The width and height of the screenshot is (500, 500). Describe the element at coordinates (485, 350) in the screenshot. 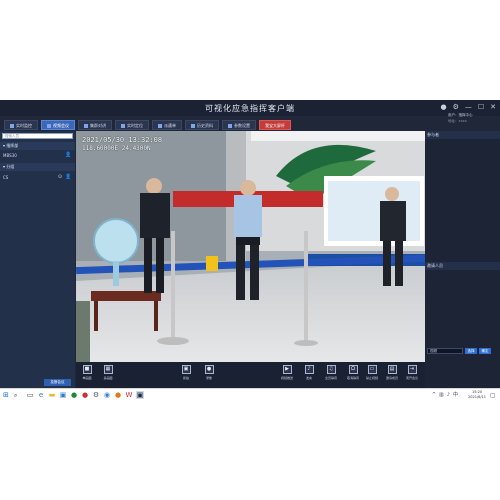

I see `confirm-button: 确定` at that location.